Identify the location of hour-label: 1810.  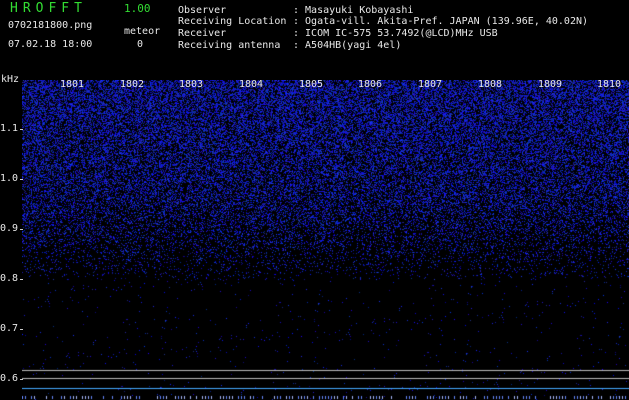
(609, 84).